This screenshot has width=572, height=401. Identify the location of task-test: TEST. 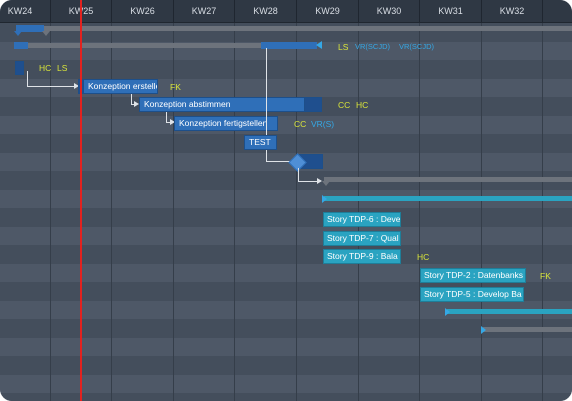
(260, 142).